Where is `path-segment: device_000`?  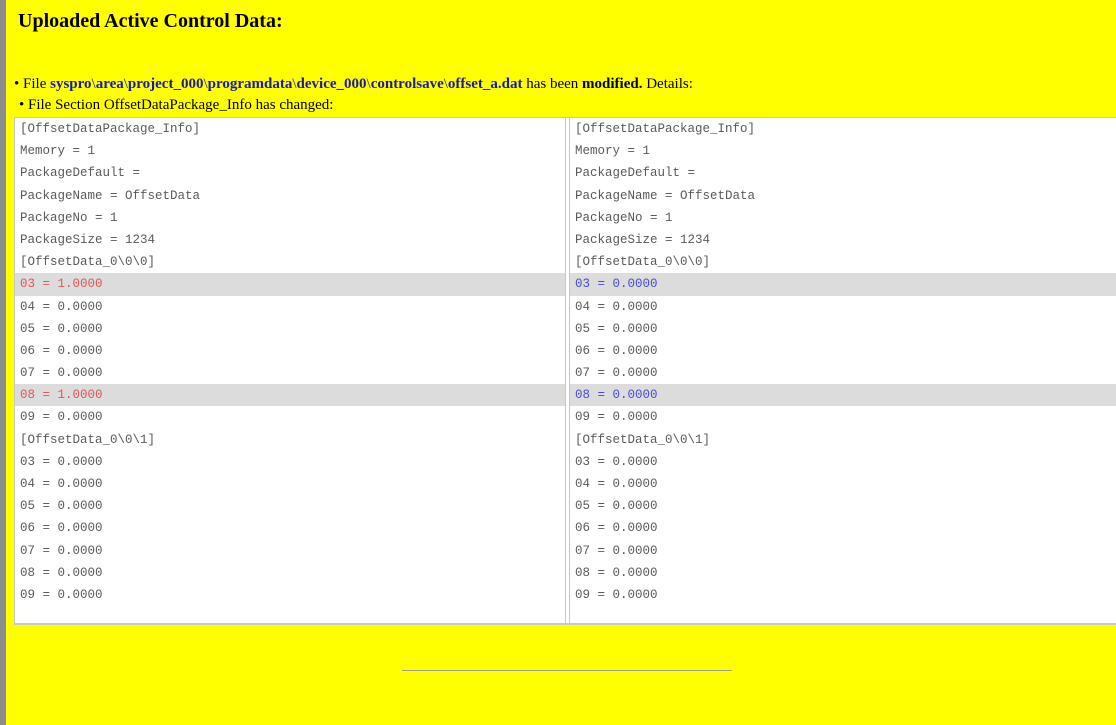
path-segment: device_000 is located at coordinates (331, 84).